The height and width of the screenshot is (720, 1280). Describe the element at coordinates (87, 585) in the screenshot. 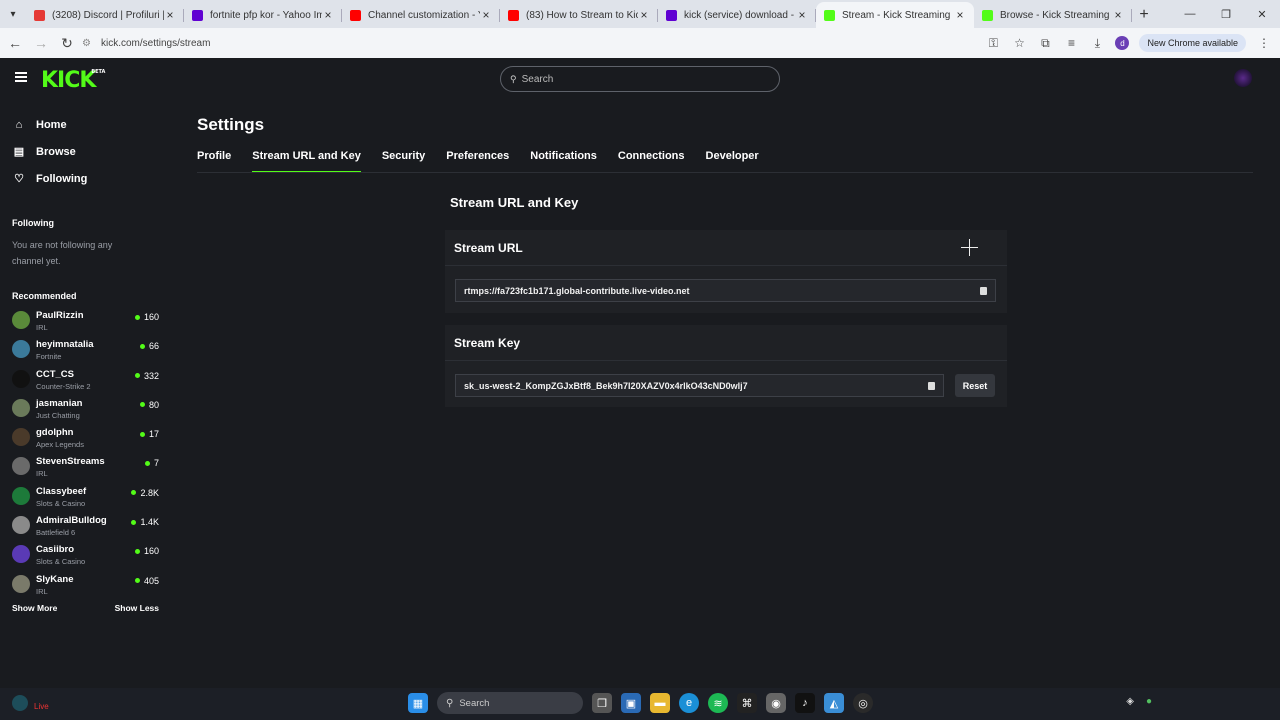

I see `recommended-channel: SlyKane IRL 405` at that location.